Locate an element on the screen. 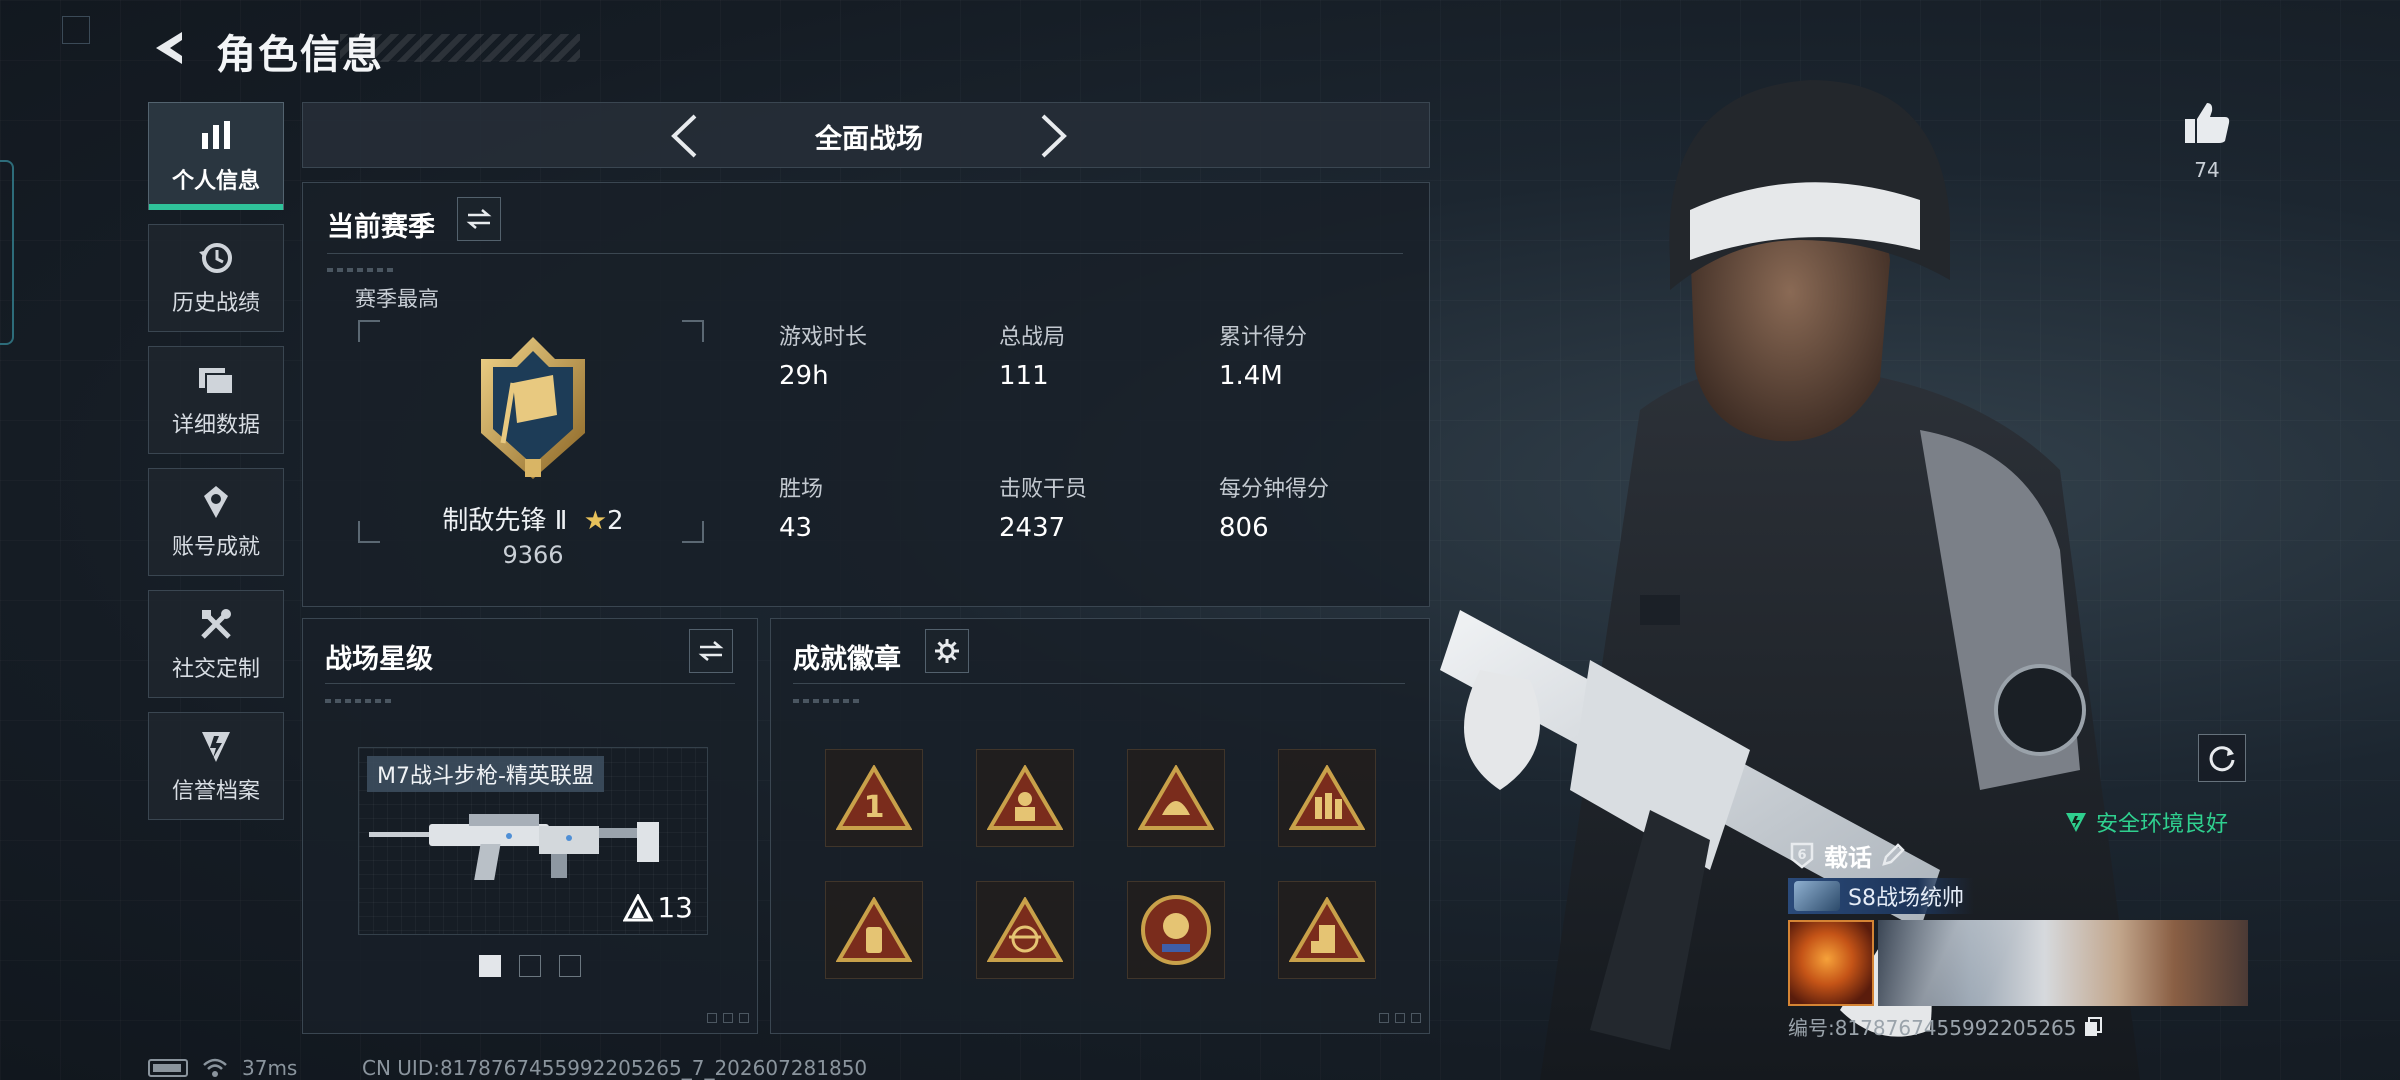 This screenshot has height=1080, width=2400. stat-total-matches: 总战局 111 is located at coordinates (1032, 355).